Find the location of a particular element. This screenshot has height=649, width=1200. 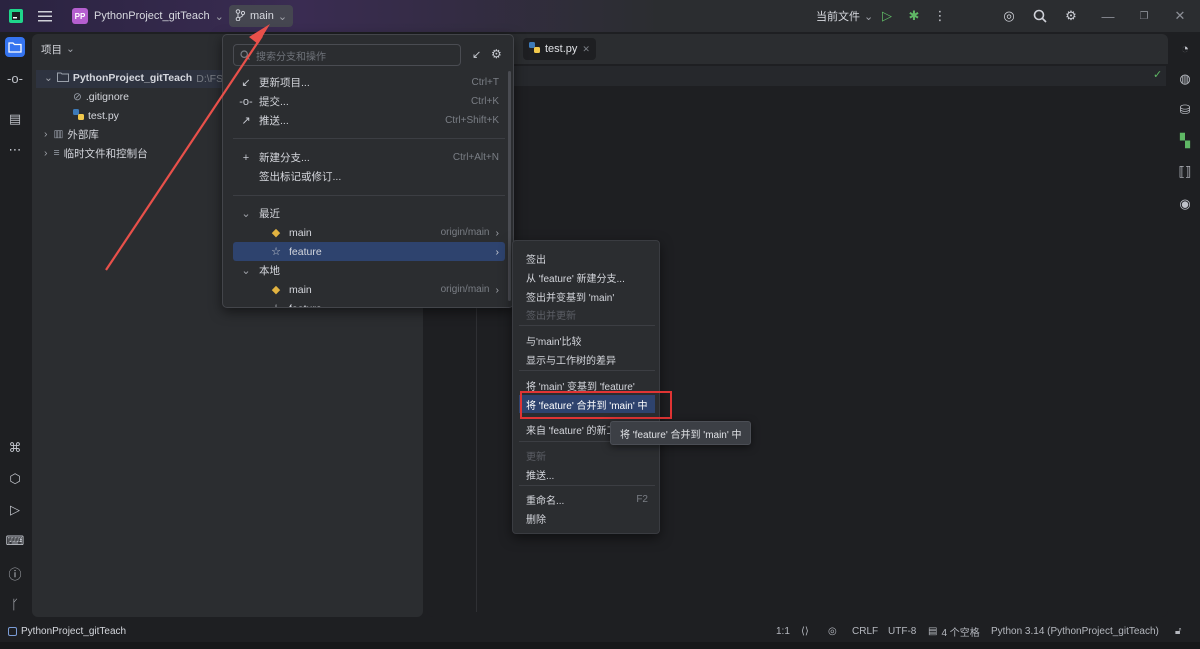

ai-assistant-icon: ◎ is located at coordinates (1009, 16).